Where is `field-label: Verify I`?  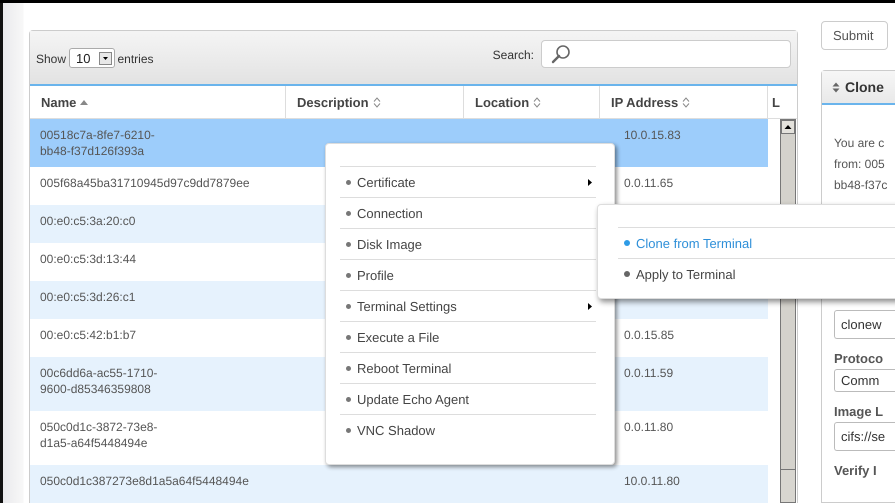 field-label: Verify I is located at coordinates (856, 470).